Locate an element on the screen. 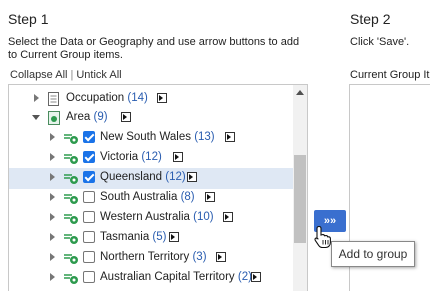 Image resolution: width=430 pixels, height=291 pixels. item-count: (5) is located at coordinates (159, 237).